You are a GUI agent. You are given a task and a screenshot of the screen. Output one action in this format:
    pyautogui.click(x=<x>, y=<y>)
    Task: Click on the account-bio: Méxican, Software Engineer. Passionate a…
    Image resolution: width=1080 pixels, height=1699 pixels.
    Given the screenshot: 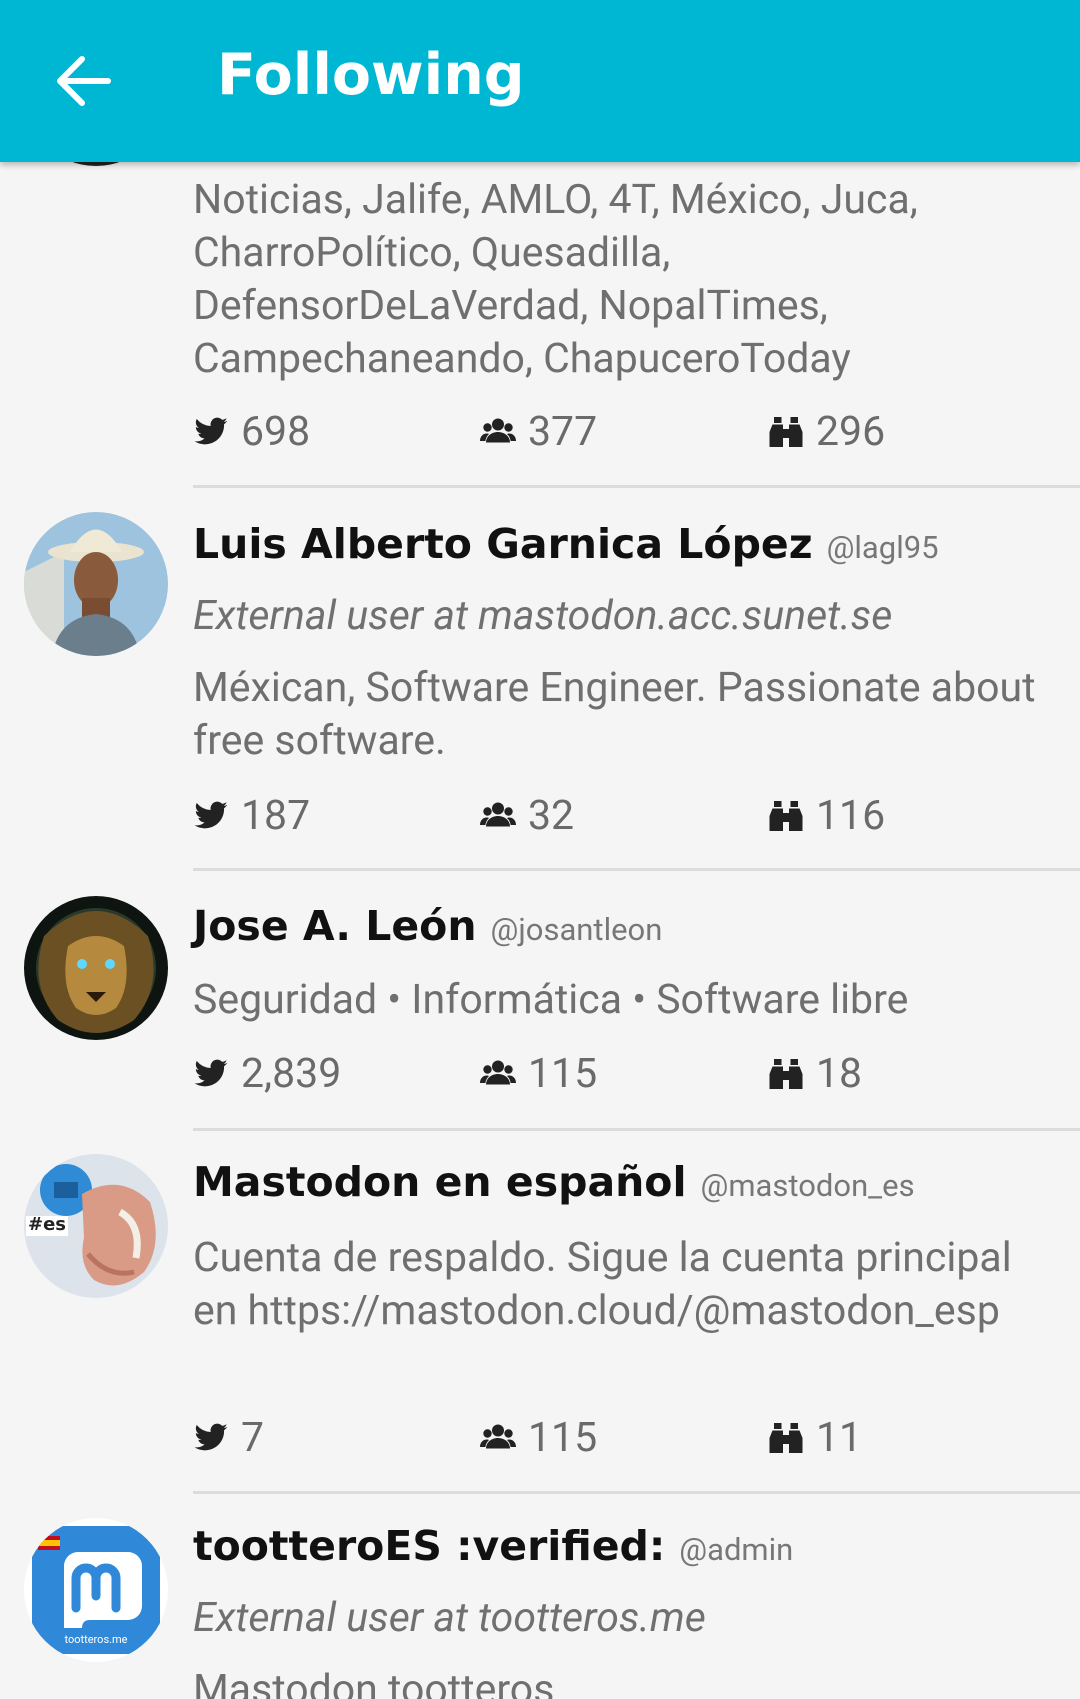 What is the action you would take?
    pyautogui.click(x=614, y=714)
    